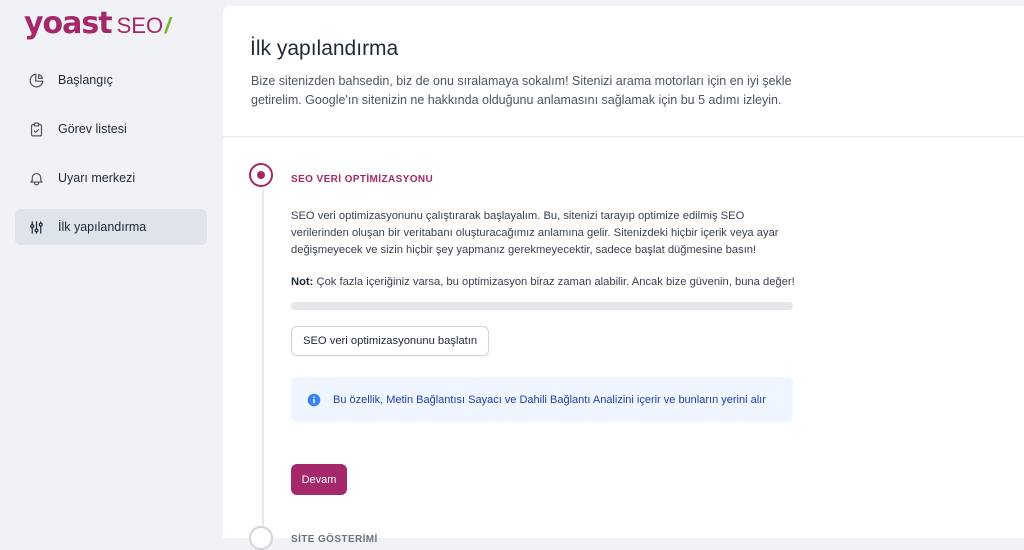 This screenshot has height=550, width=1024. I want to click on sidebar-item-ilk-yapilandirma: İlk yapılandırma, so click(111, 227).